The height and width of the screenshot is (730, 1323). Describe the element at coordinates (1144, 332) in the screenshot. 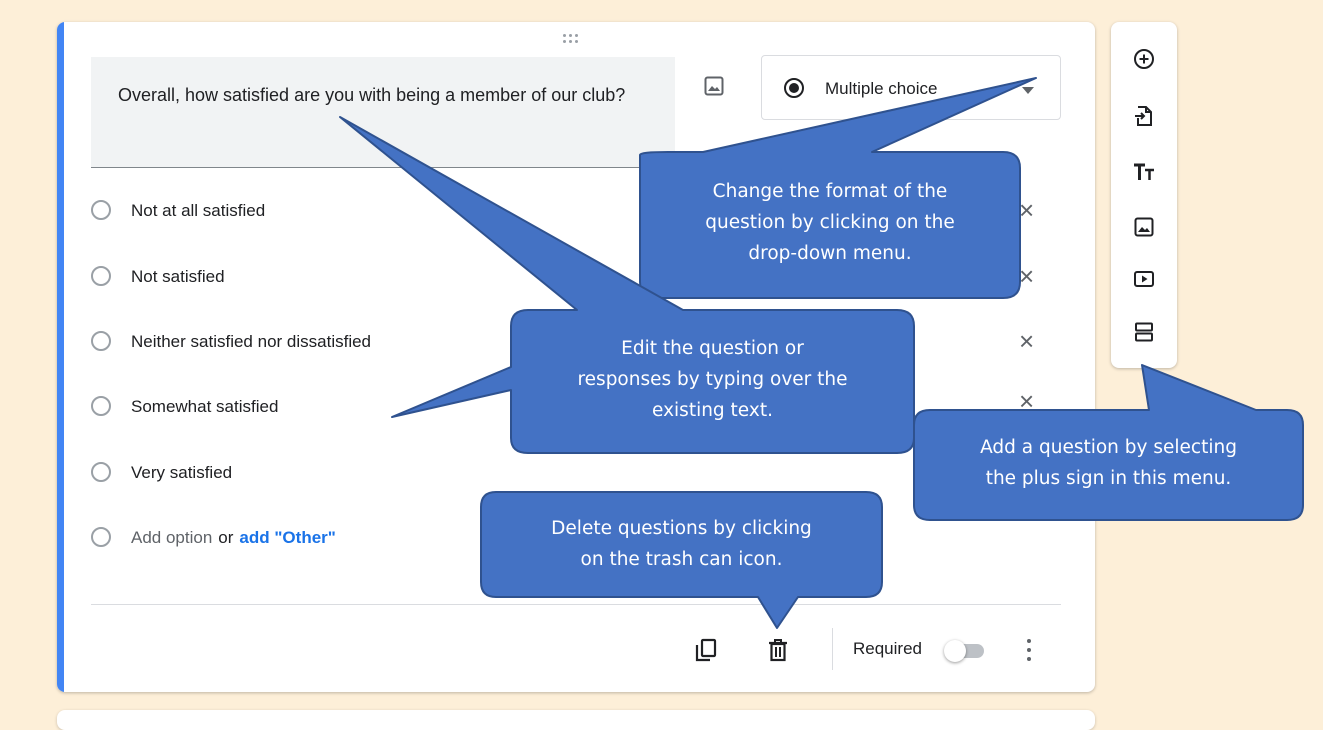

I see `add-section-icon` at that location.